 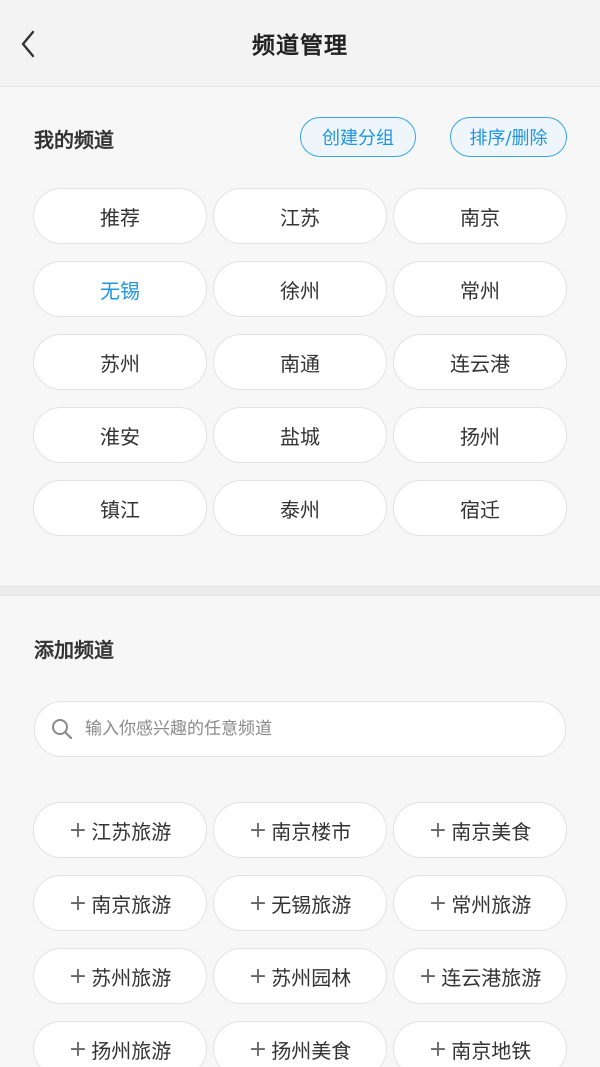 I want to click on add-channel-label: 常州旅游, so click(x=491, y=904).